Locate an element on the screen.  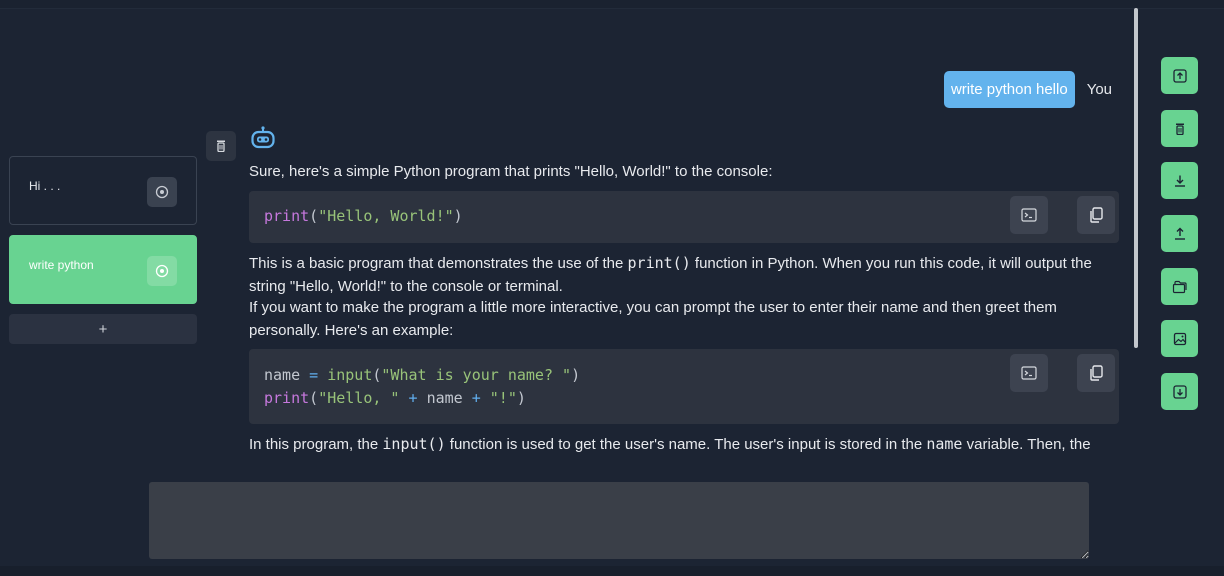
folder-button is located at coordinates (1179, 286).